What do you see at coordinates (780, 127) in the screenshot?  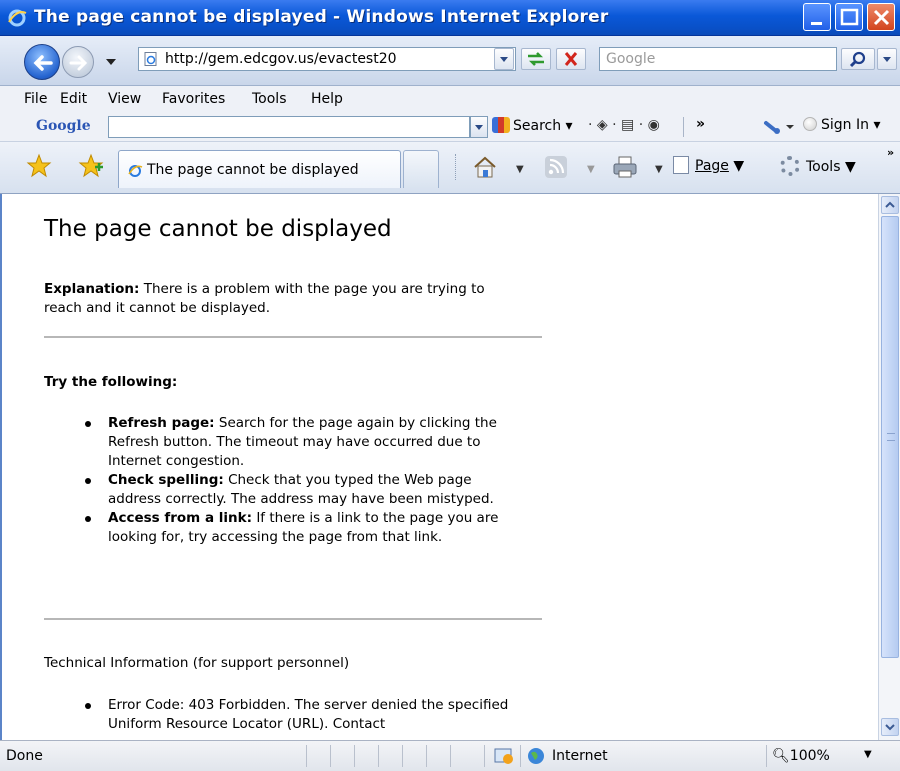 I see `wrench-icon` at bounding box center [780, 127].